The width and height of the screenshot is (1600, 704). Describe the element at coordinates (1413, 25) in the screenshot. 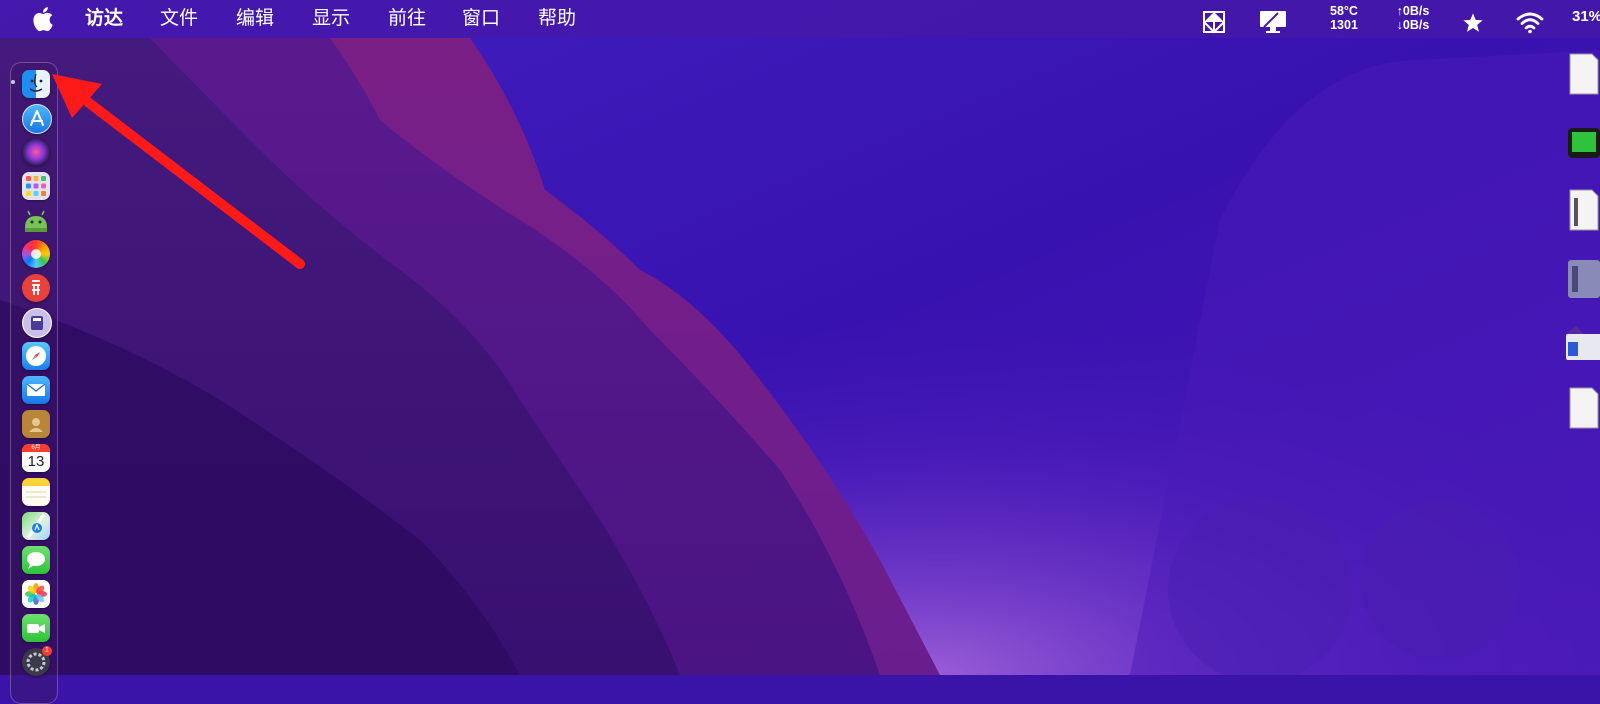

I see `download-rate-text: ↓0B/s` at that location.